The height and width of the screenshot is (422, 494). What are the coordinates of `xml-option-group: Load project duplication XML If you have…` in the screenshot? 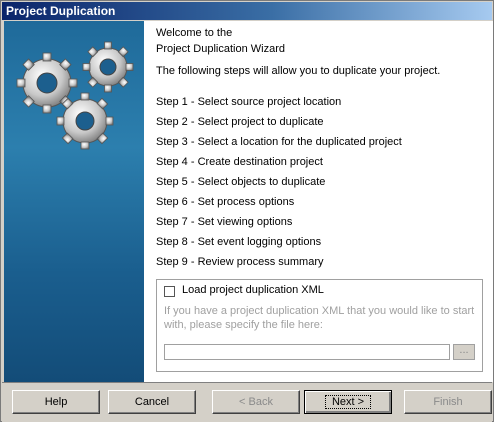 It's located at (319, 325).